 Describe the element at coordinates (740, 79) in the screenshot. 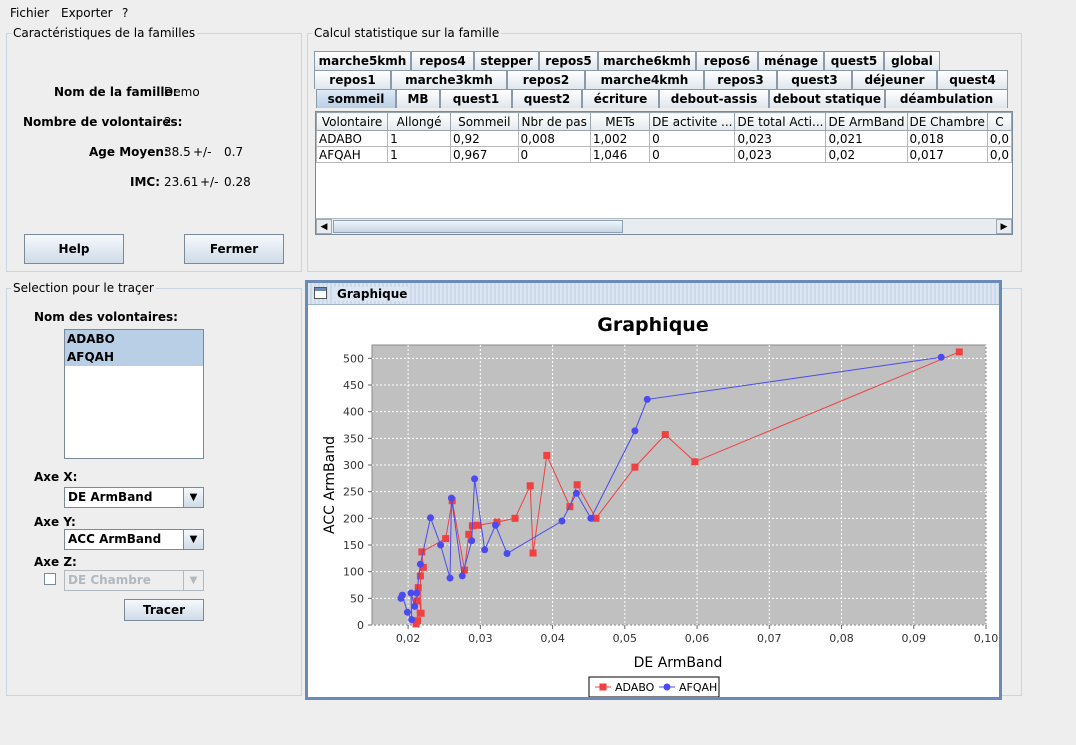

I see `tab-repos3: repos3` at that location.